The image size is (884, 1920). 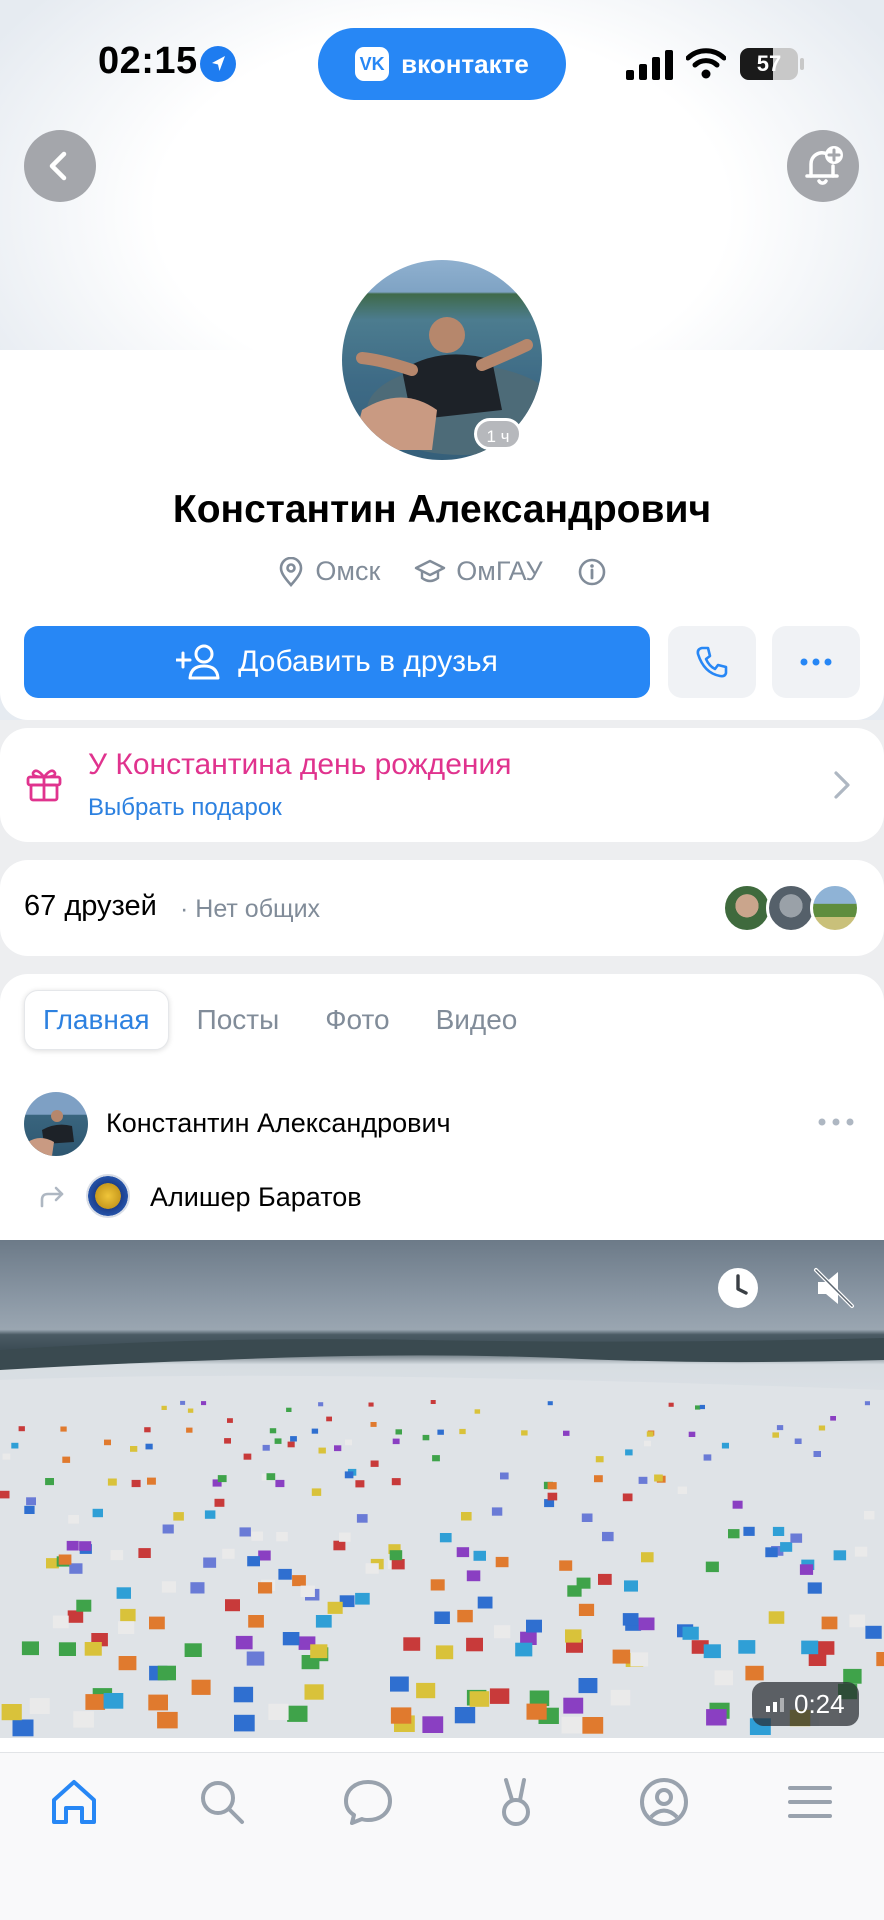 What do you see at coordinates (278, 1123) in the screenshot?
I see `post-author-name: Константин Александрович` at bounding box center [278, 1123].